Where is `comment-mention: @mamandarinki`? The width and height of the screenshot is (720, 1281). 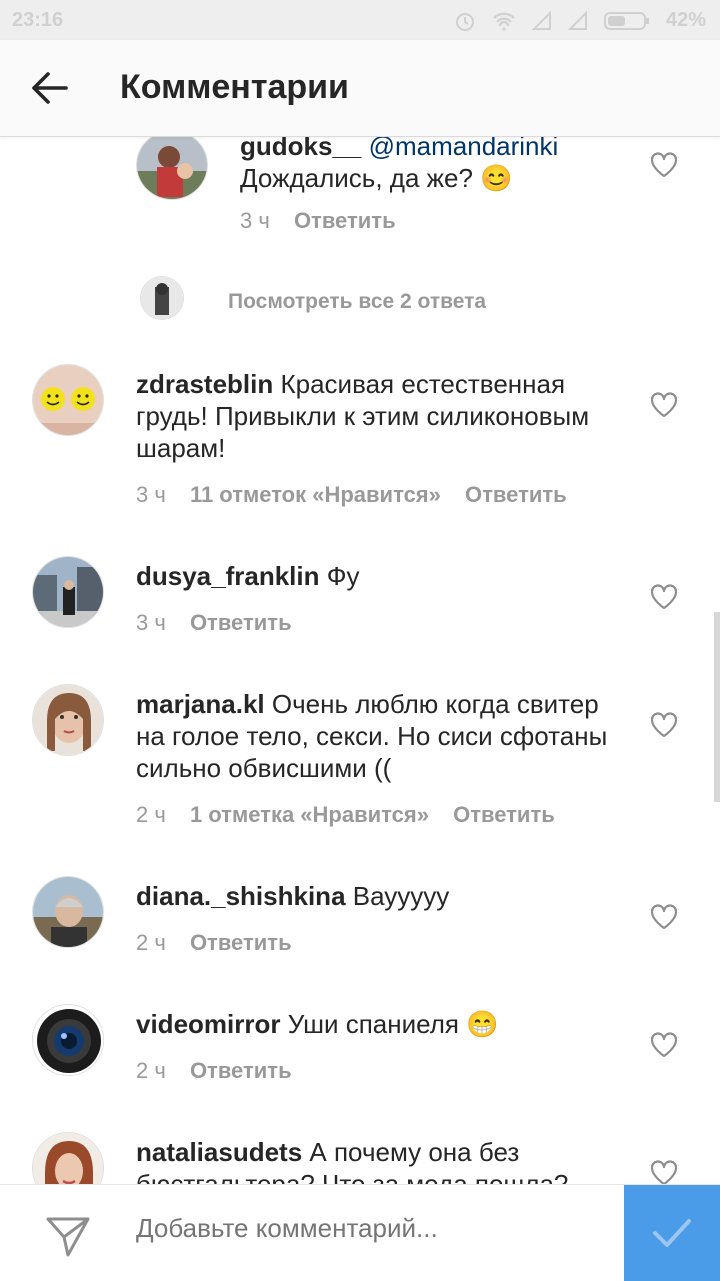 comment-mention: @mamandarinki is located at coordinates (464, 148).